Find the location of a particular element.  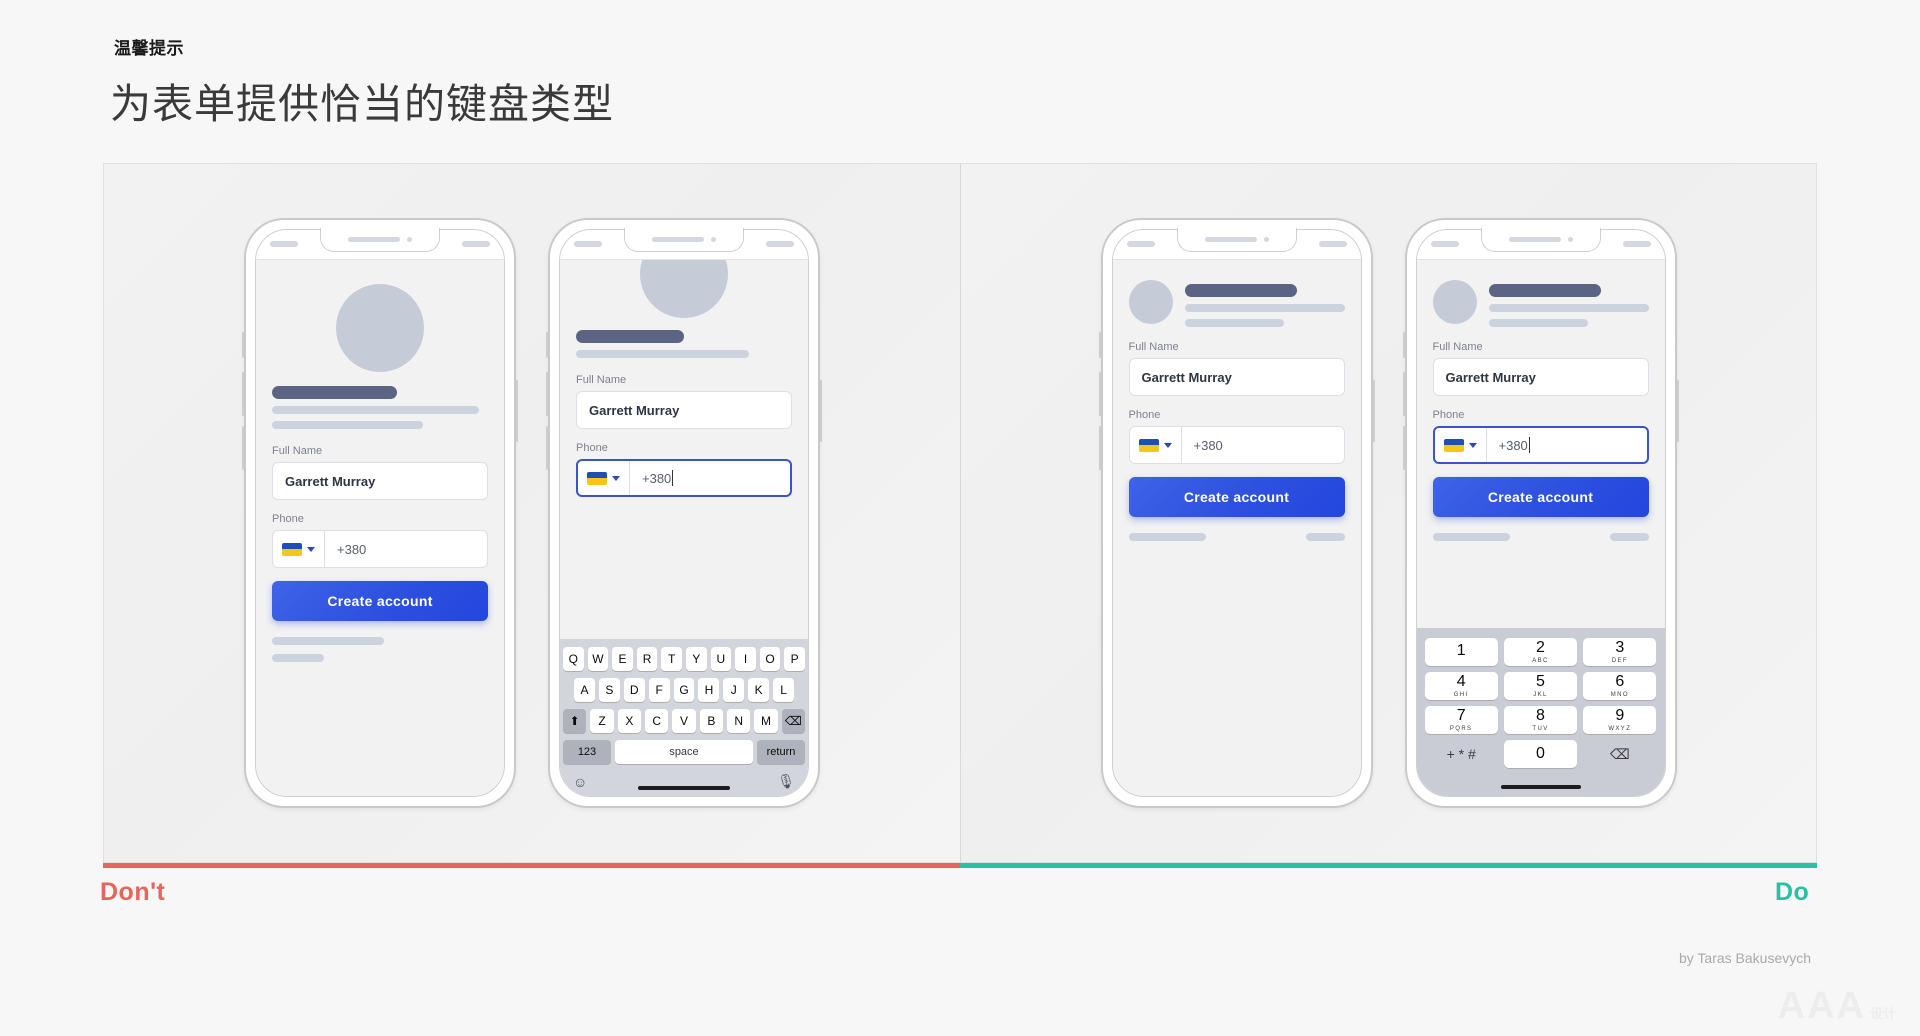

keyboard-row-3: ⬆ Z X C V B N M ⌫ is located at coordinates (684, 721).